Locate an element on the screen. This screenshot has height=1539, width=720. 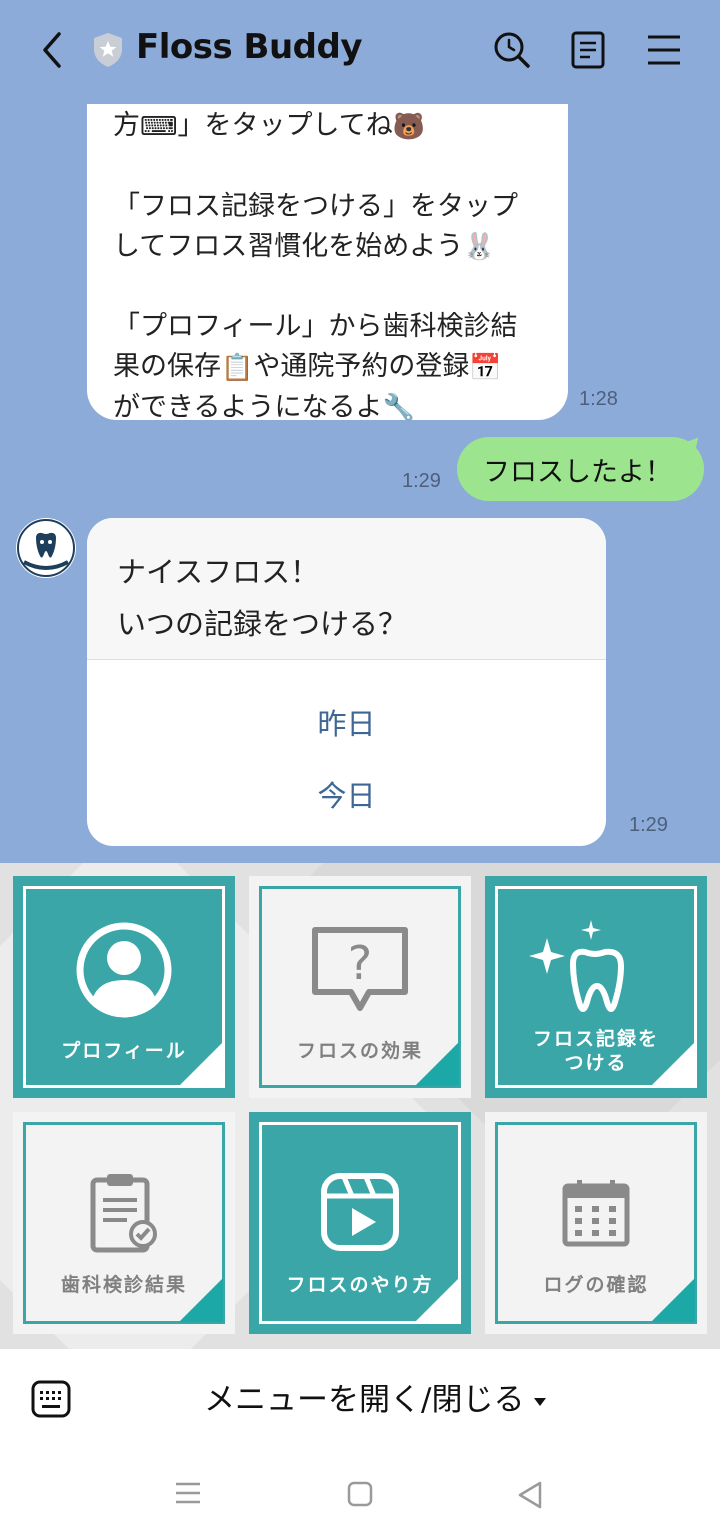
recent-apps-button is located at coordinates (188, 1495).